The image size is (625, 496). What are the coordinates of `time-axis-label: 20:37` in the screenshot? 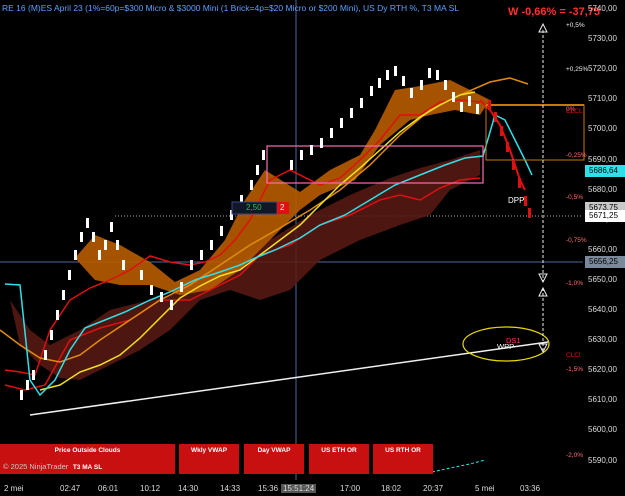 It's located at (433, 488).